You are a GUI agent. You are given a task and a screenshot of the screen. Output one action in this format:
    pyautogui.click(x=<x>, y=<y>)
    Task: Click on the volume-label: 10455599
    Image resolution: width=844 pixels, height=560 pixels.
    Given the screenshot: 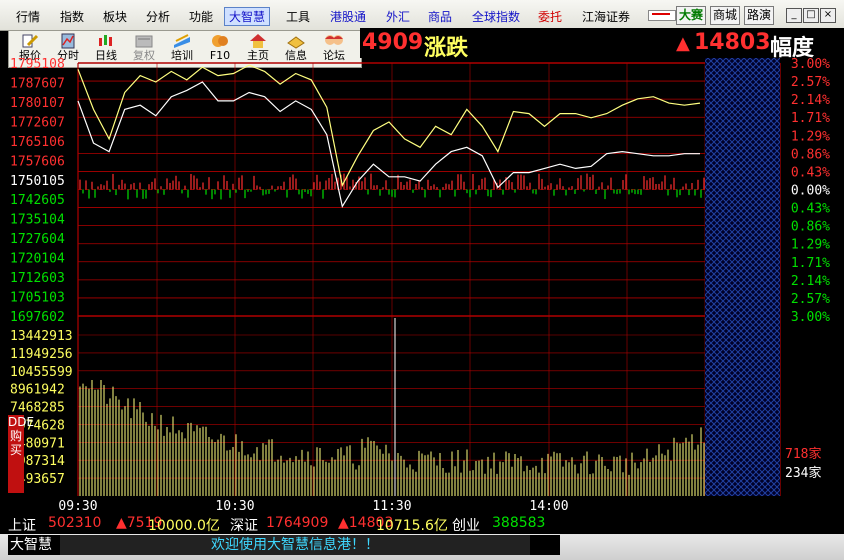 What is the action you would take?
    pyautogui.click(x=41, y=372)
    